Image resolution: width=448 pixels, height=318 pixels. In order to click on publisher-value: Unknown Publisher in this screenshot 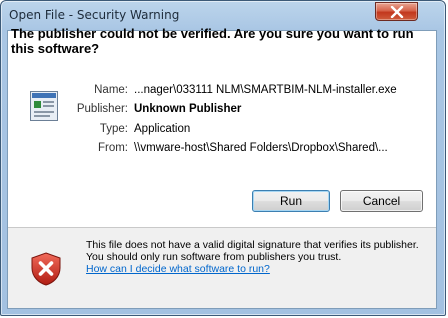, I will do `click(188, 109)`.